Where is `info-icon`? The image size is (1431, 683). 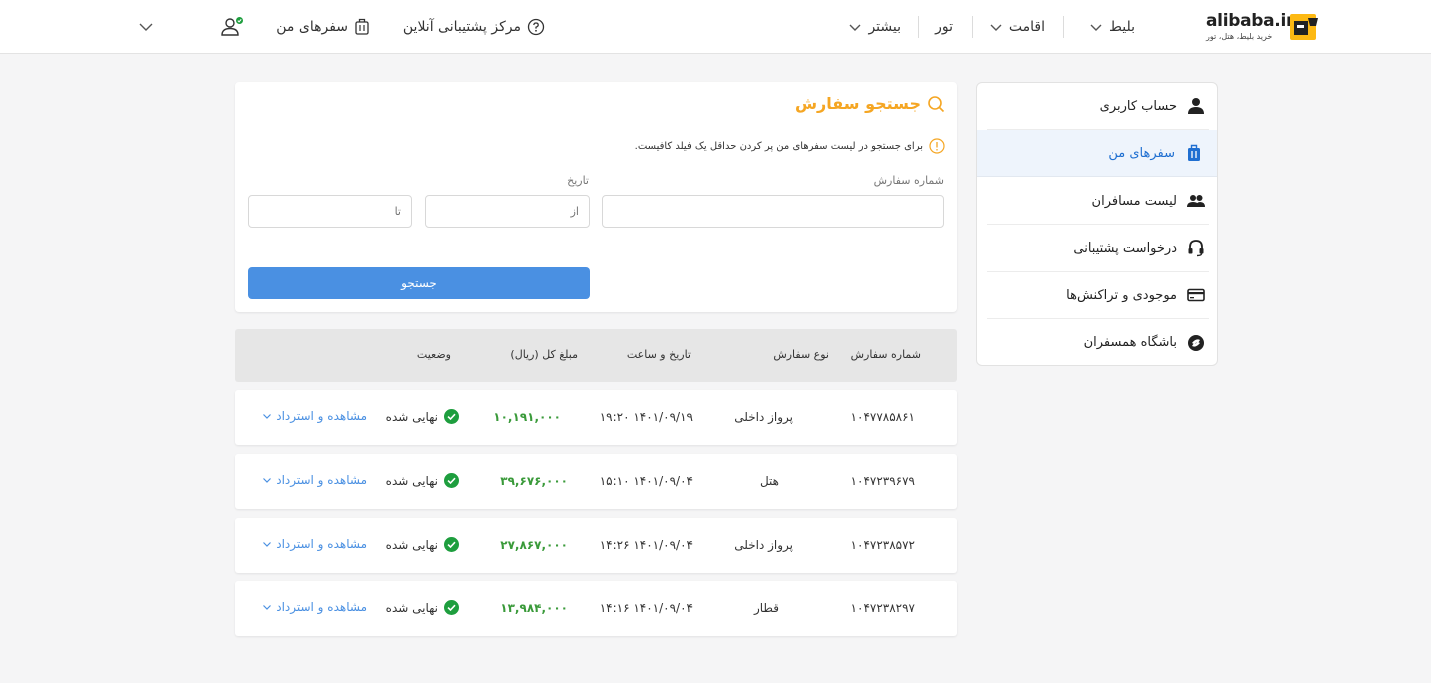
info-icon is located at coordinates (937, 146).